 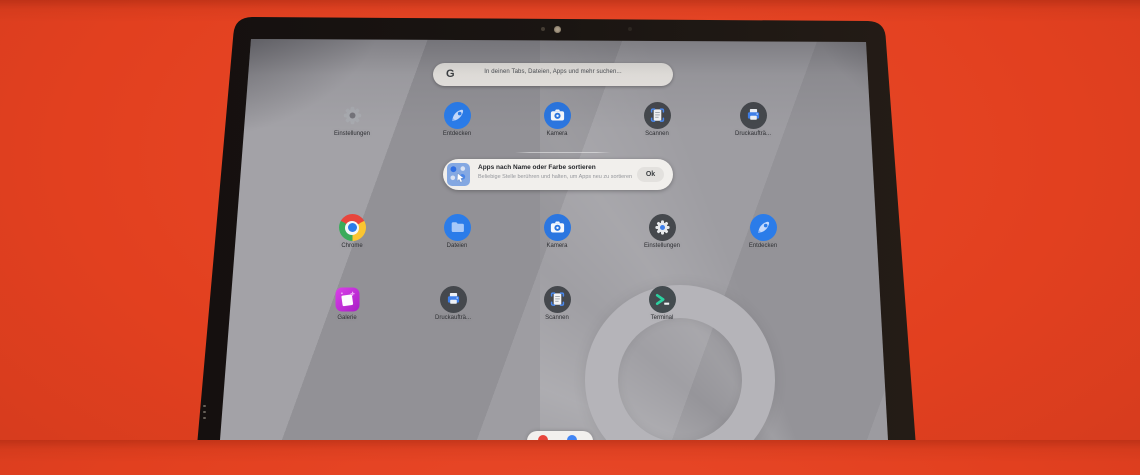 I want to click on mic-dot-icon, so click(x=630, y=29).